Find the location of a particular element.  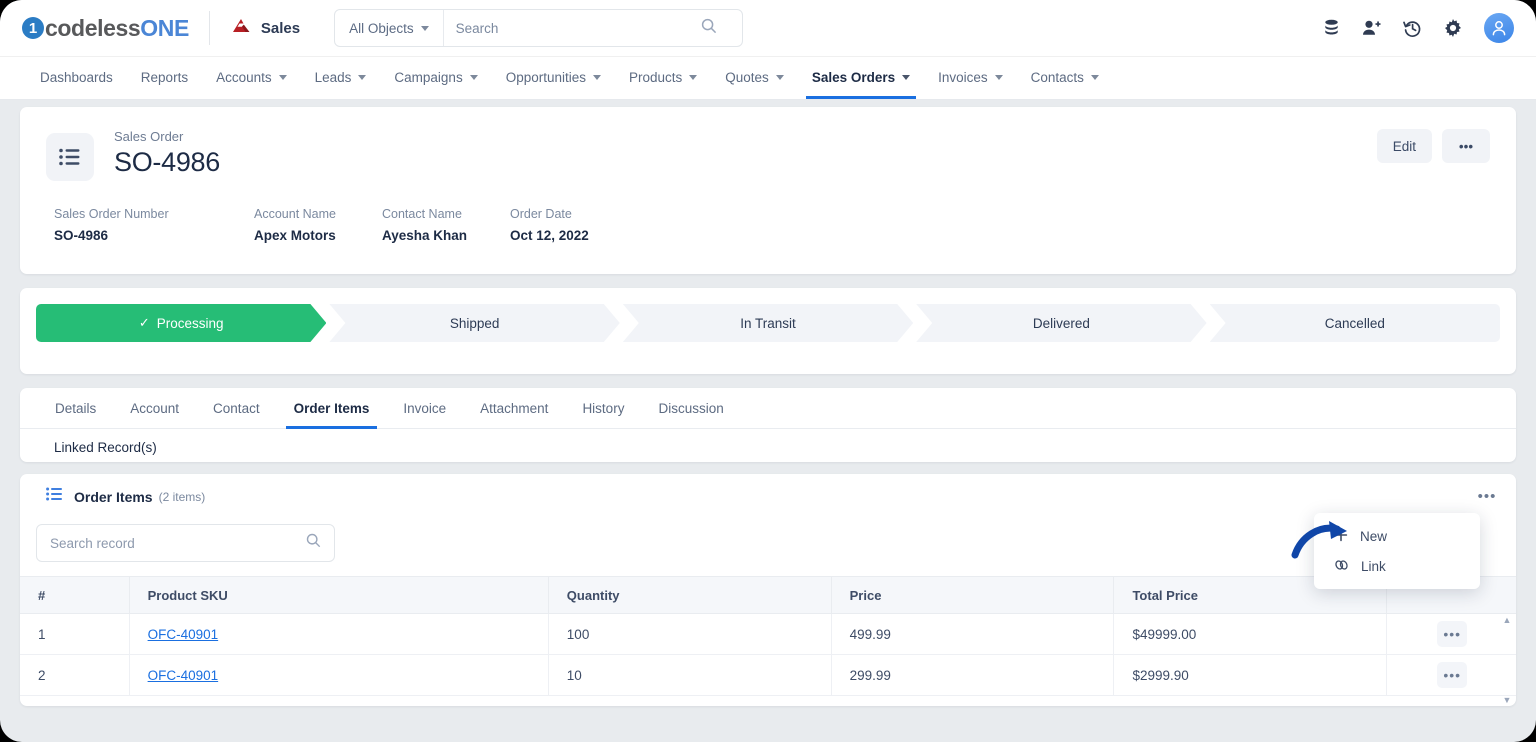

field-value: Ayesha Khan is located at coordinates (425, 235).